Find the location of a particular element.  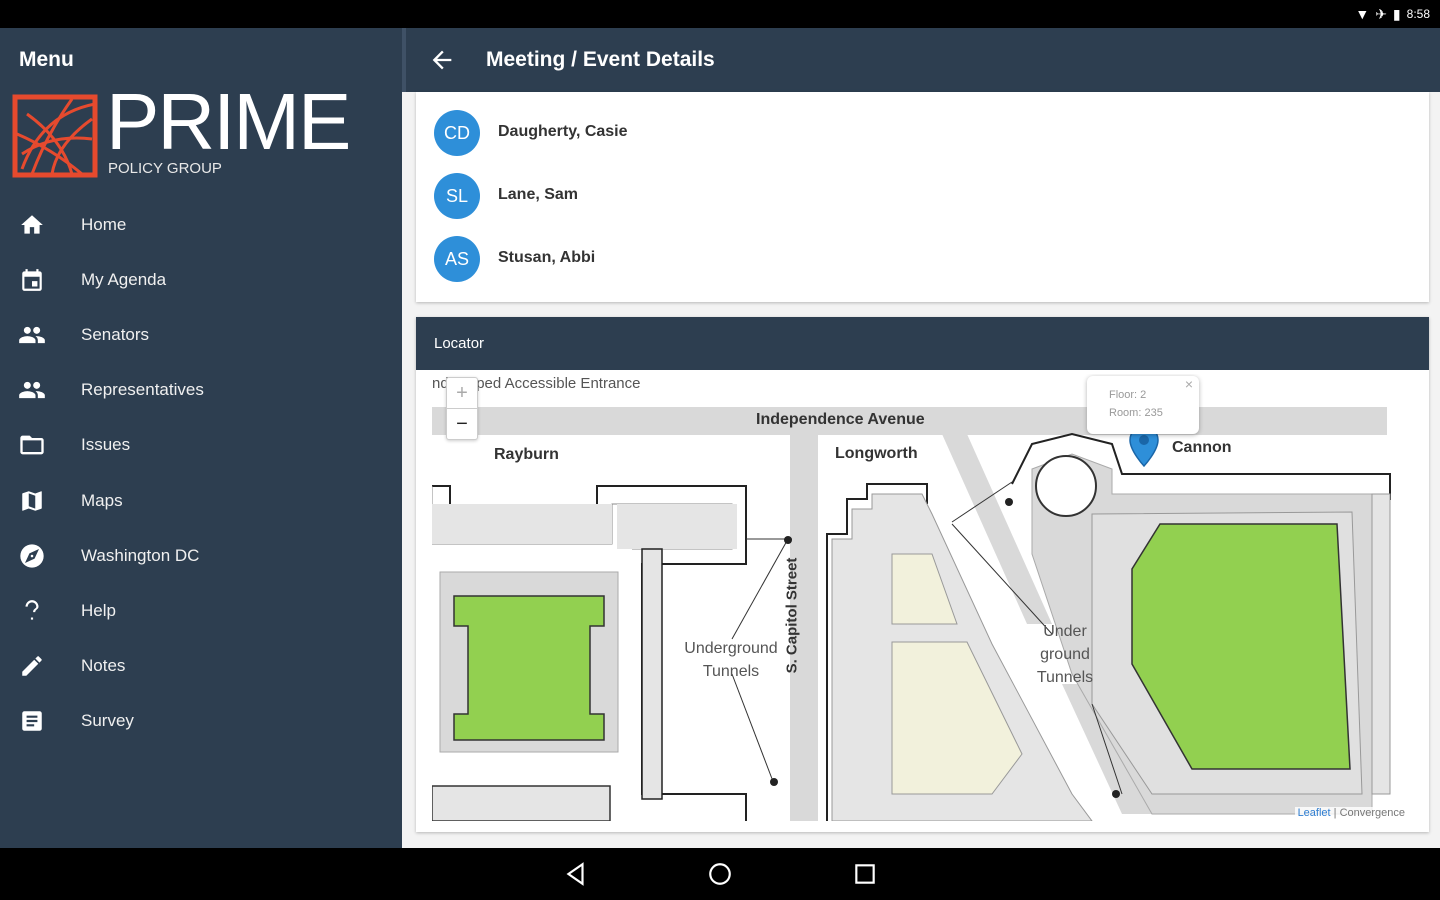

map-label-cannon: Cannon is located at coordinates (1202, 447).